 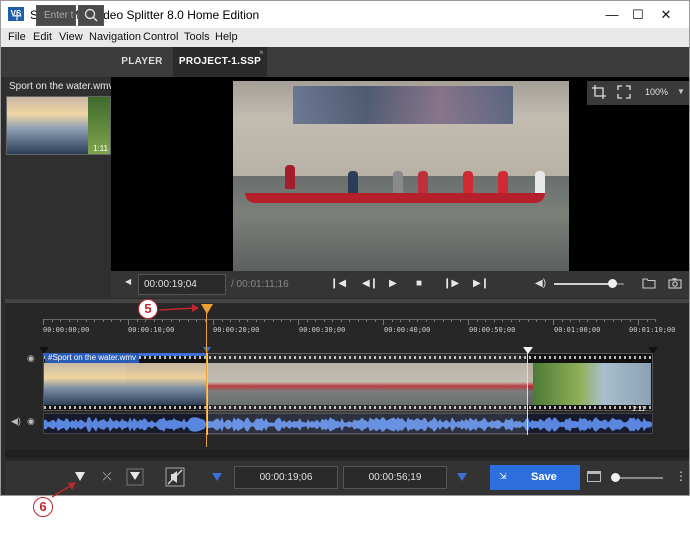 I want to click on next-segment-icon: ▶❙, so click(x=481, y=283).